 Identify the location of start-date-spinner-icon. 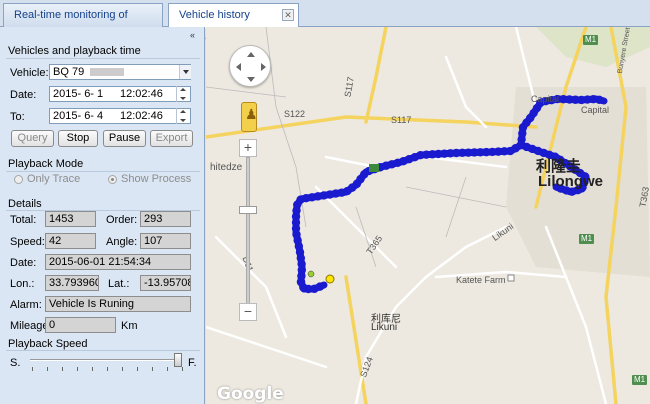
(182, 94).